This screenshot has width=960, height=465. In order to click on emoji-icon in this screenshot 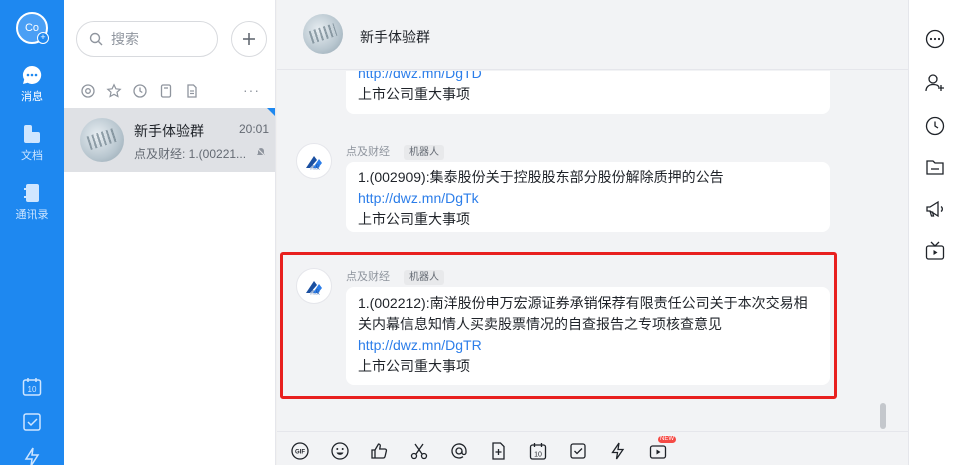, I will do `click(340, 451)`.